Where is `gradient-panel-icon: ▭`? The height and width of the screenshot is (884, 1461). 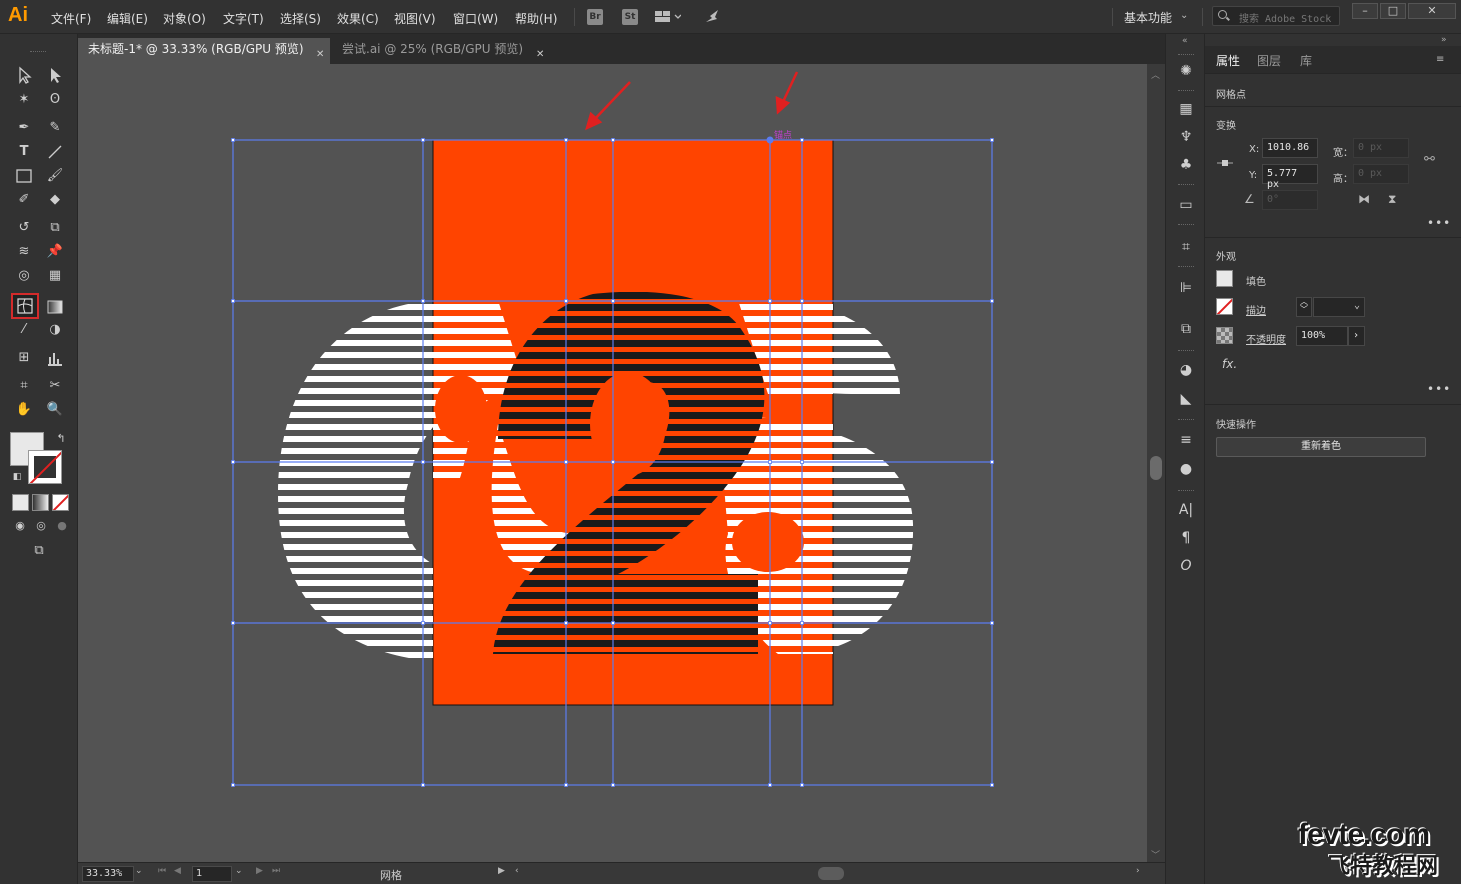
gradient-panel-icon: ▭ is located at coordinates (1186, 205).